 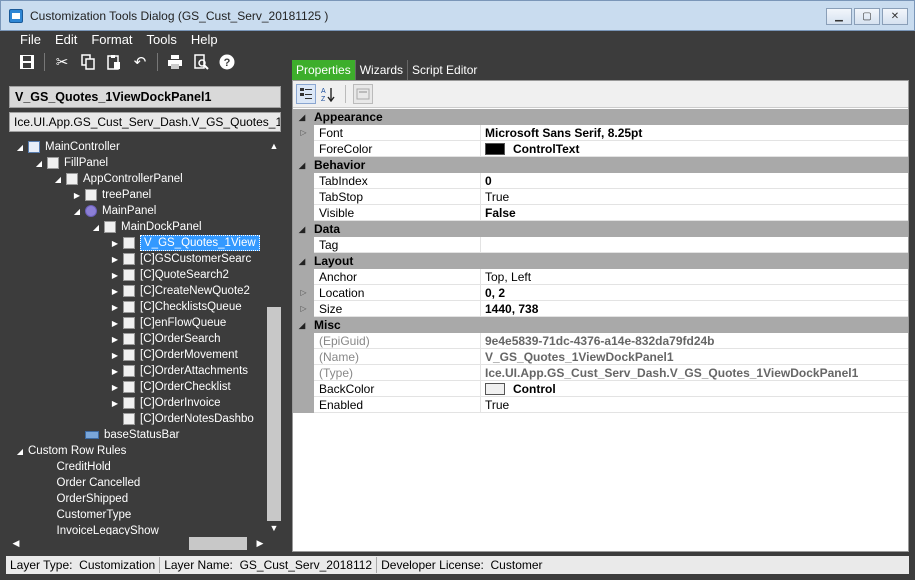 What do you see at coordinates (108, 530) in the screenshot?
I see `tree-node-label: InvoiceLegacyShow` at bounding box center [108, 530].